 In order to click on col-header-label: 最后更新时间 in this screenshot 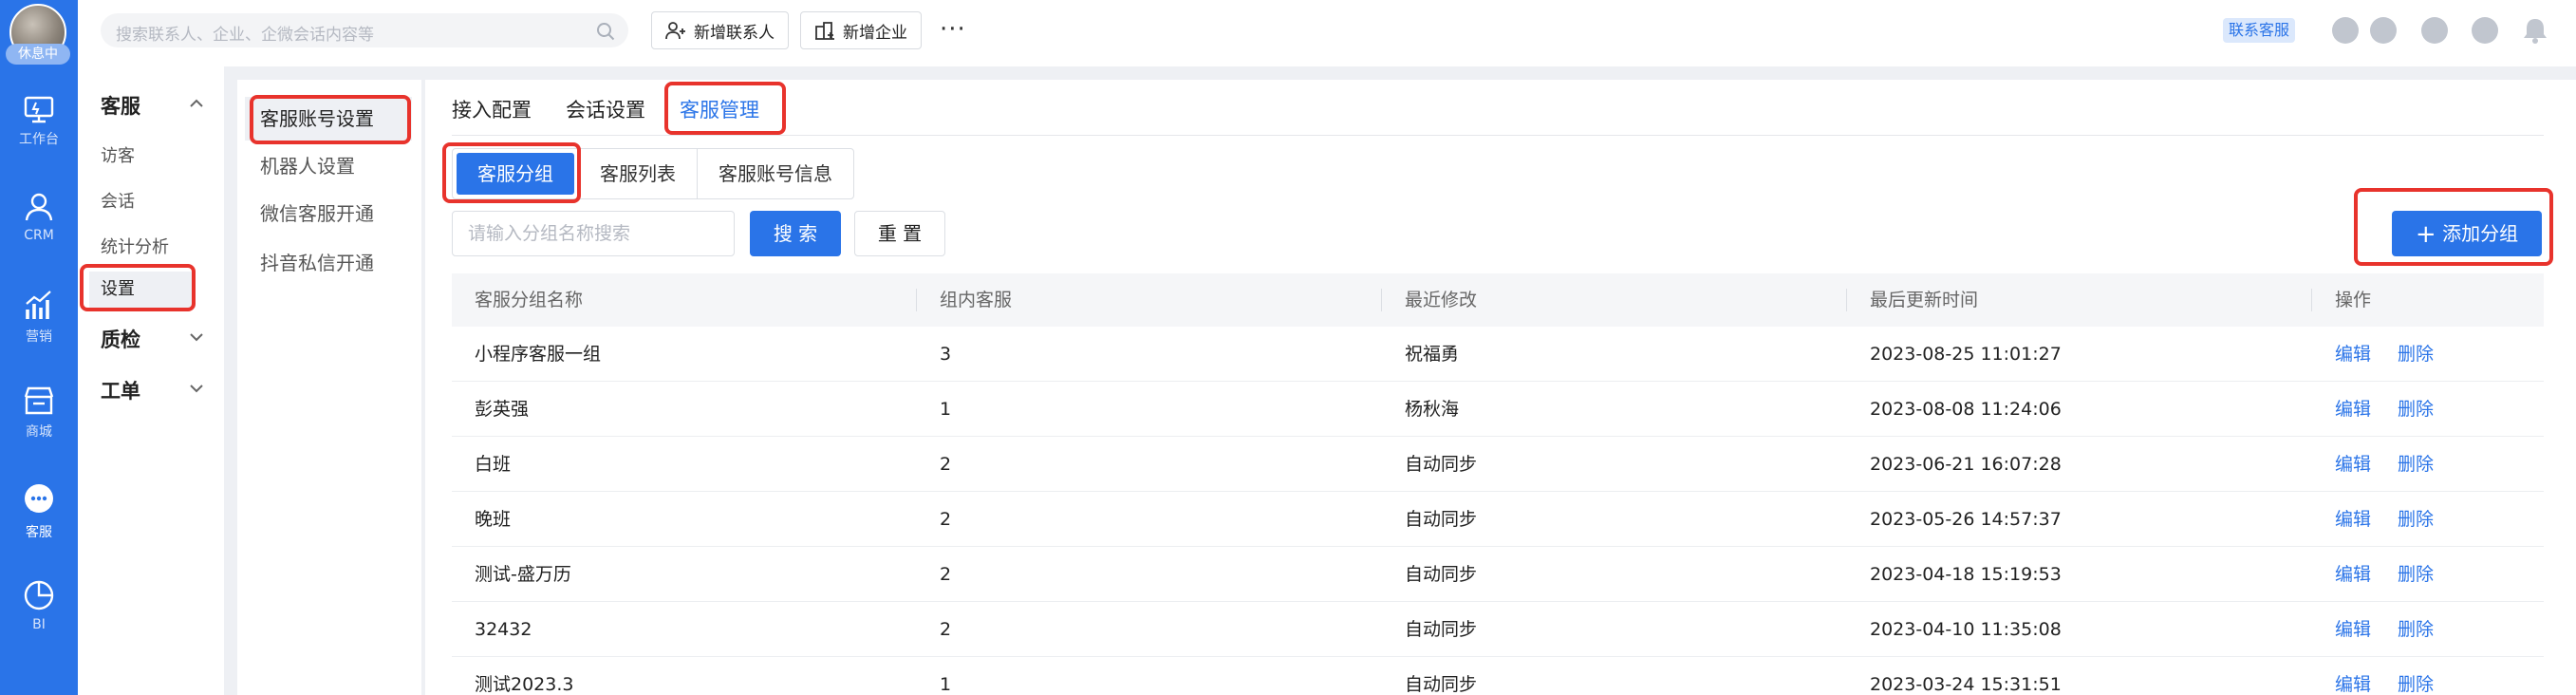, I will do `click(1925, 300)`.